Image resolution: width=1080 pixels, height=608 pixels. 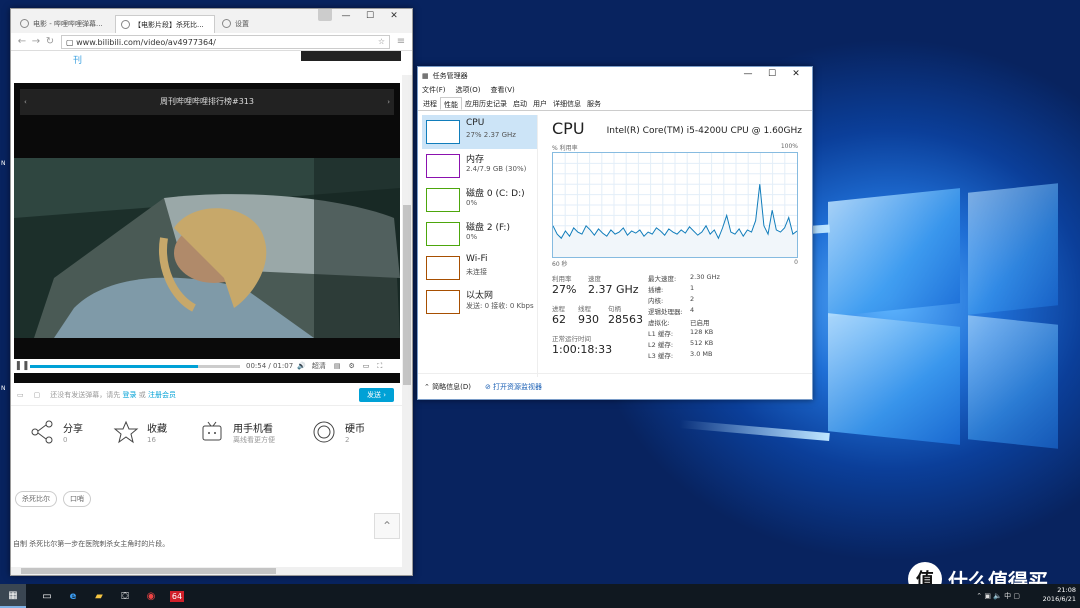 I want to click on ime-indicator: 中, so click(x=1007, y=596).